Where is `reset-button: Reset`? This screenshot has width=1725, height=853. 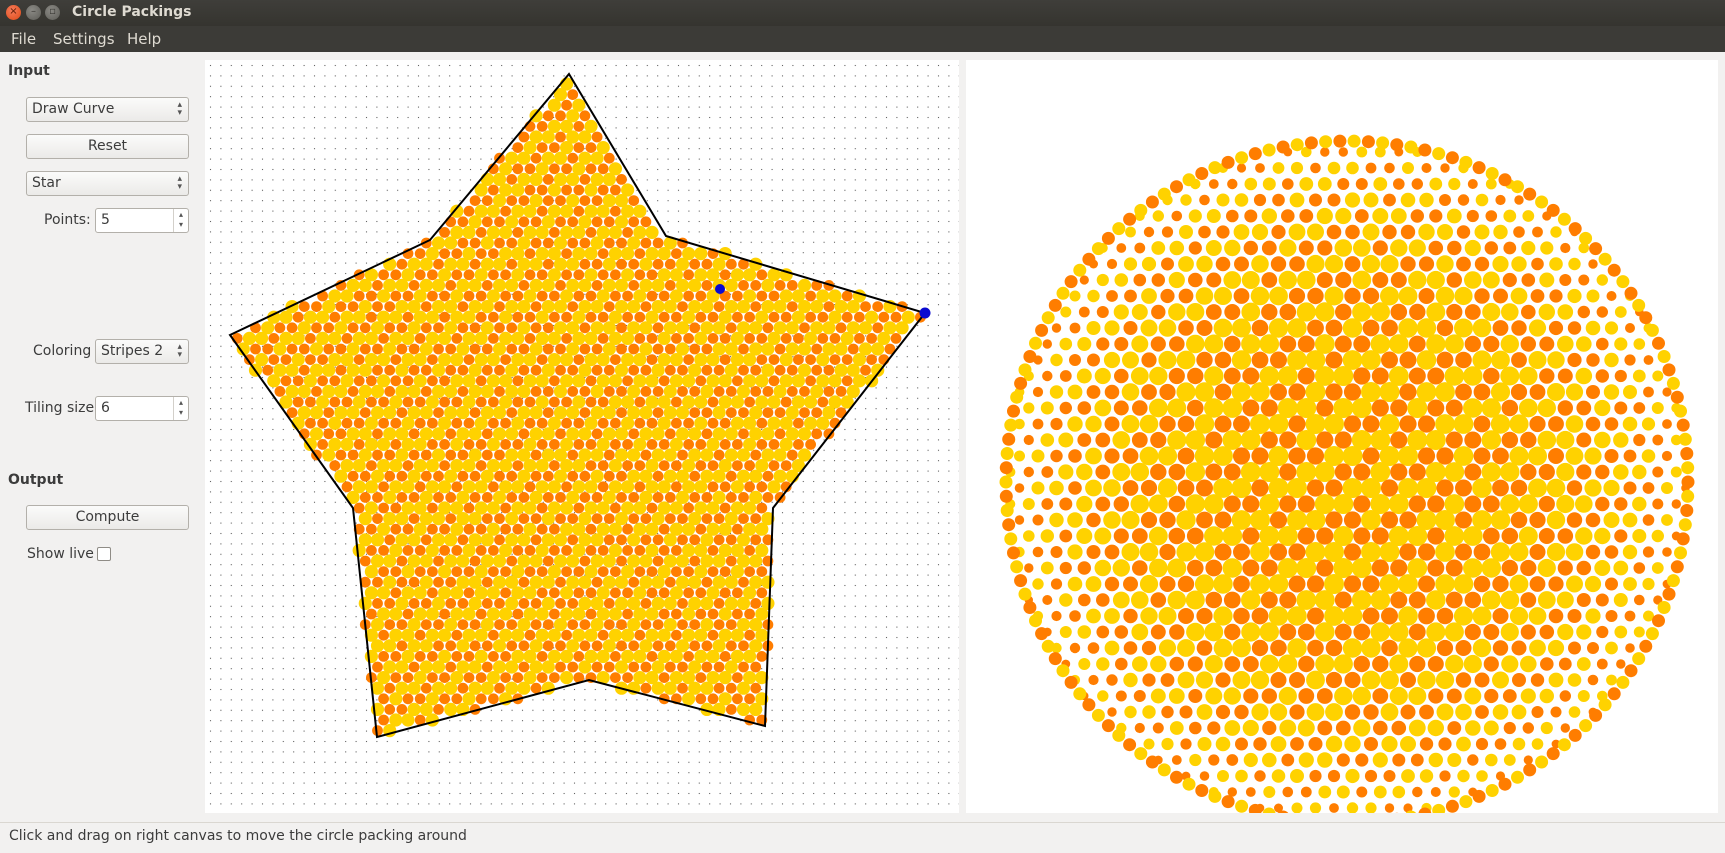 reset-button: Reset is located at coordinates (107, 146).